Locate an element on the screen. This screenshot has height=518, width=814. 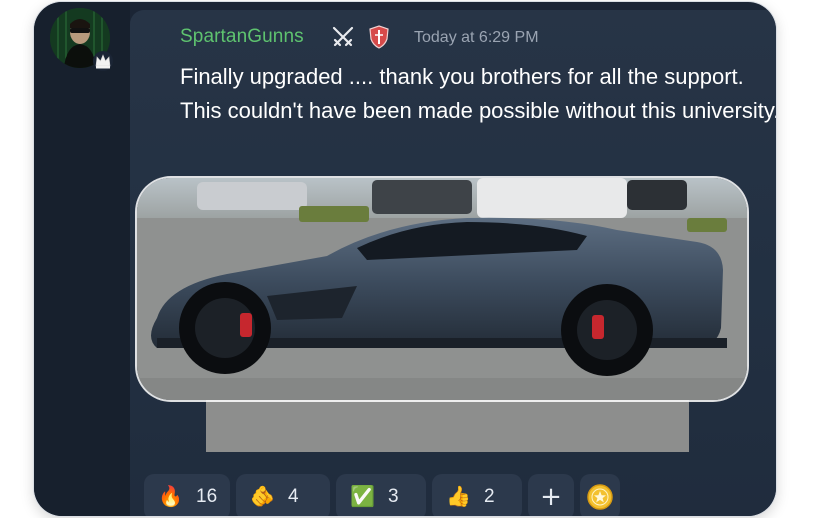
coin-icon is located at coordinates (600, 497).